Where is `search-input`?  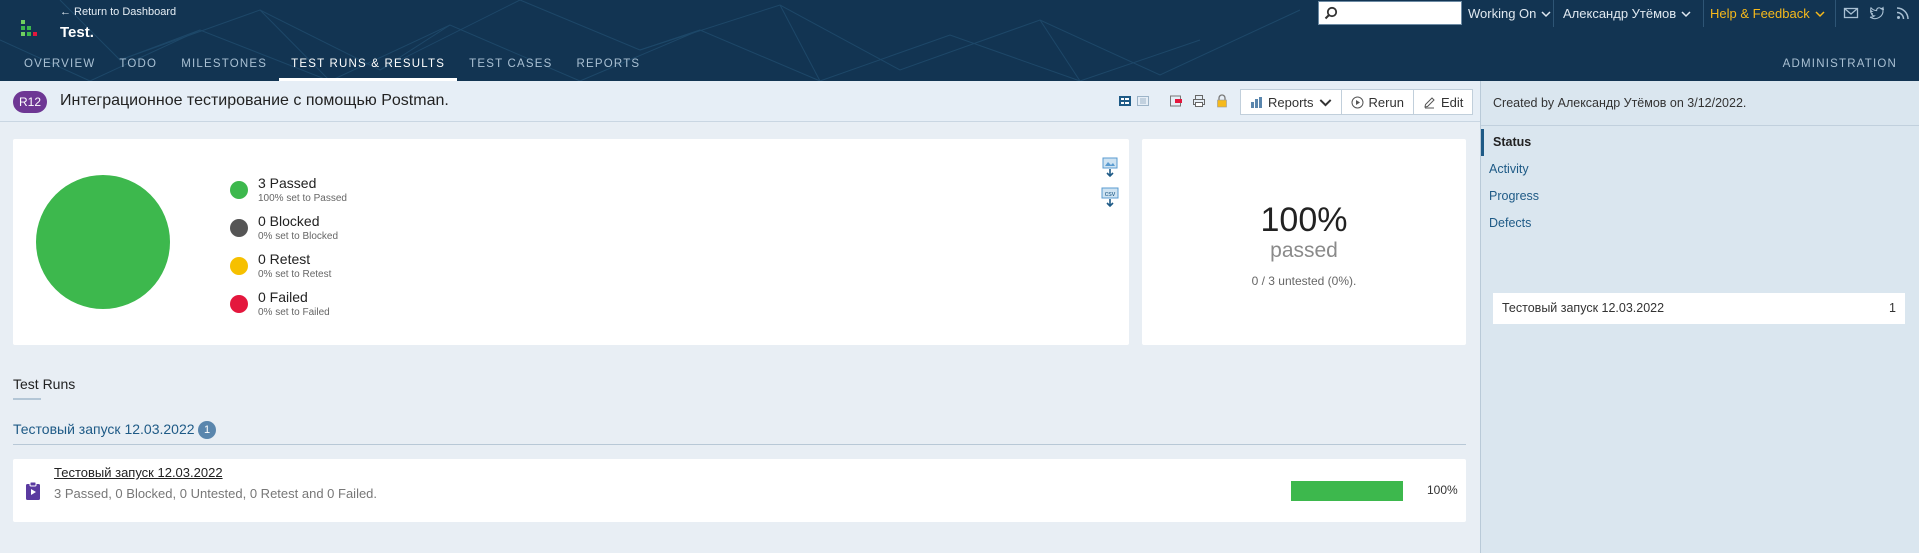
search-input is located at coordinates (1390, 13).